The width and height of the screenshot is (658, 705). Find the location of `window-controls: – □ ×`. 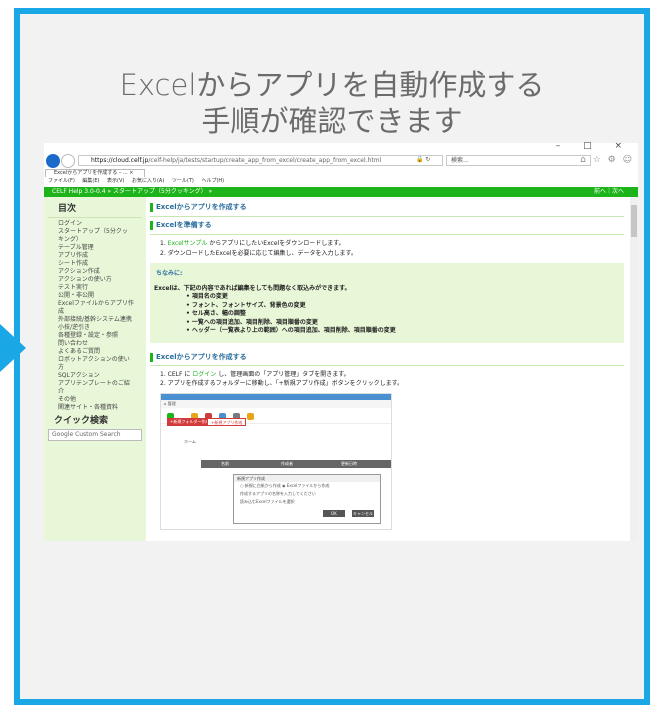

window-controls: – □ × is located at coordinates (594, 146).